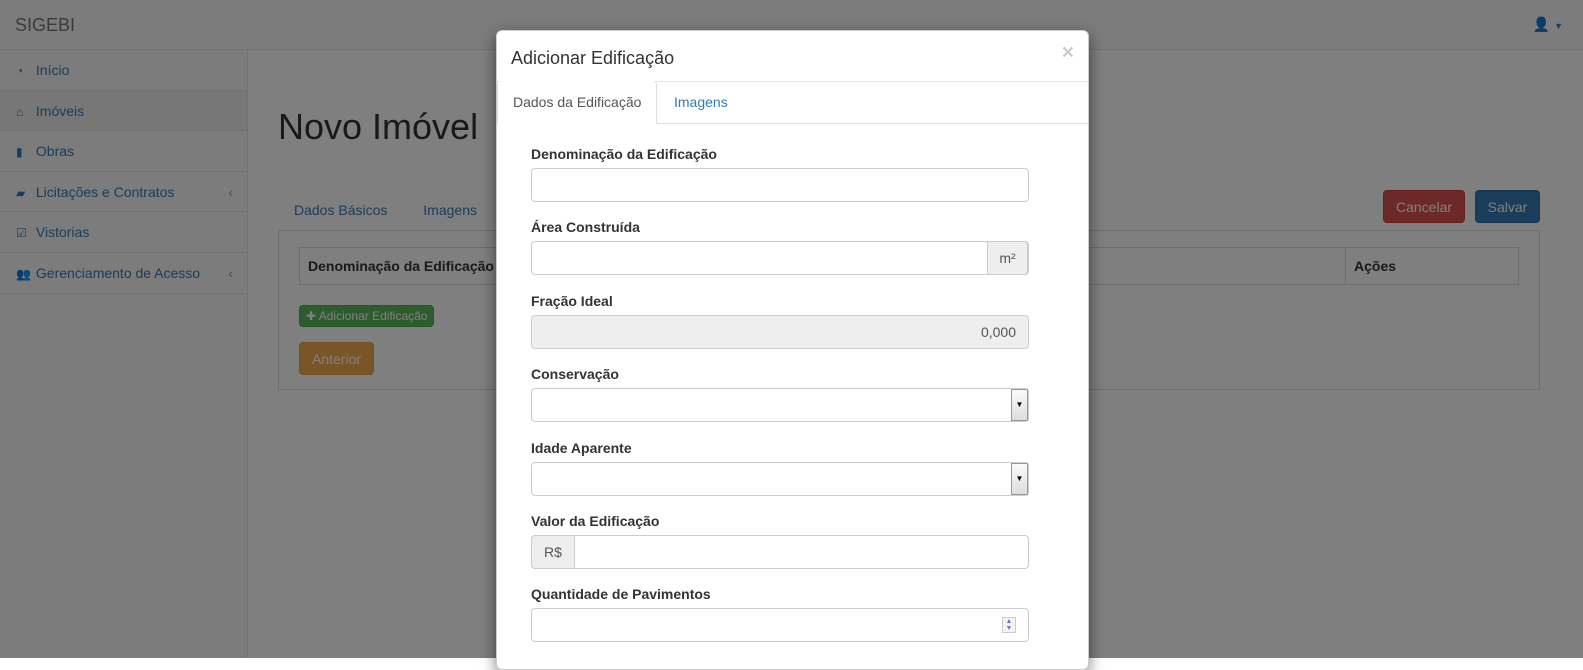 This screenshot has width=1583, height=670. What do you see at coordinates (585, 227) in the screenshot?
I see `area-label: Área Construída` at bounding box center [585, 227].